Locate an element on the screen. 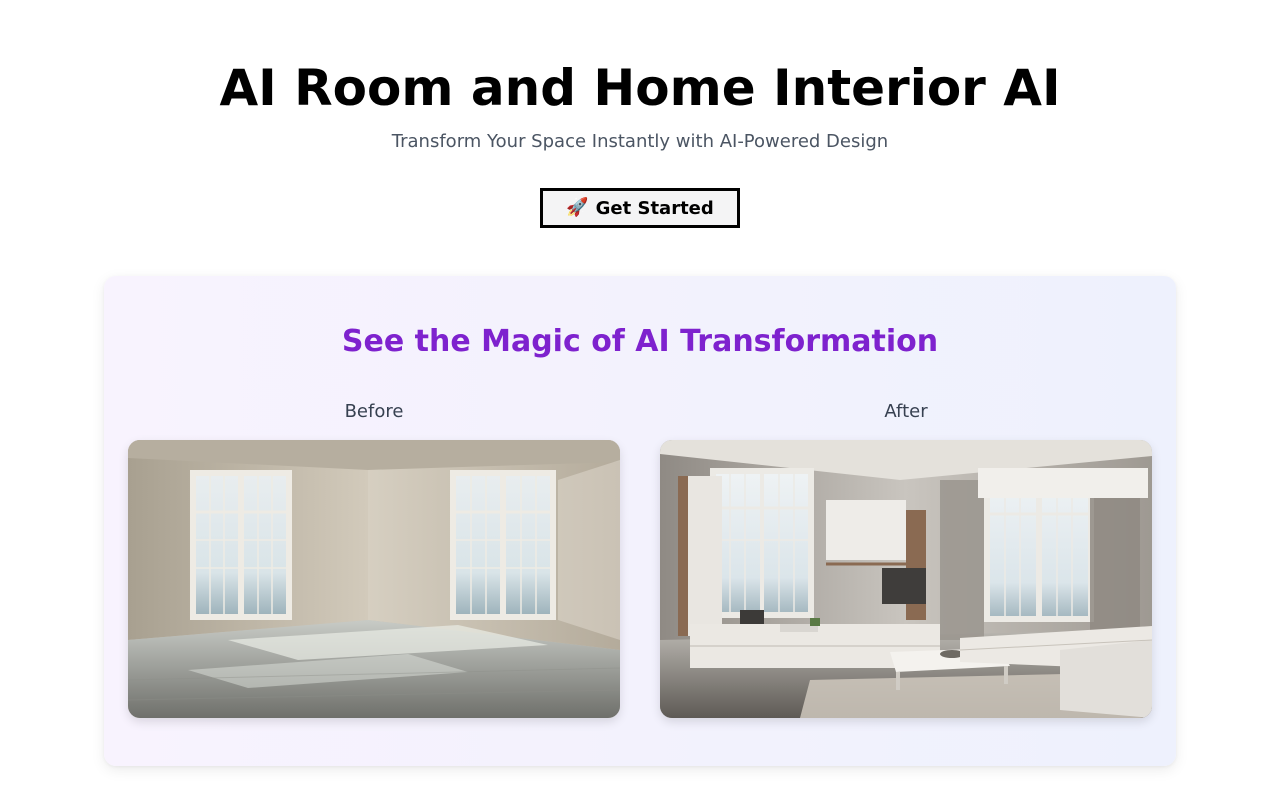 The height and width of the screenshot is (800, 1280). page-title: AI Room and Home Interior AI is located at coordinates (640, 88).